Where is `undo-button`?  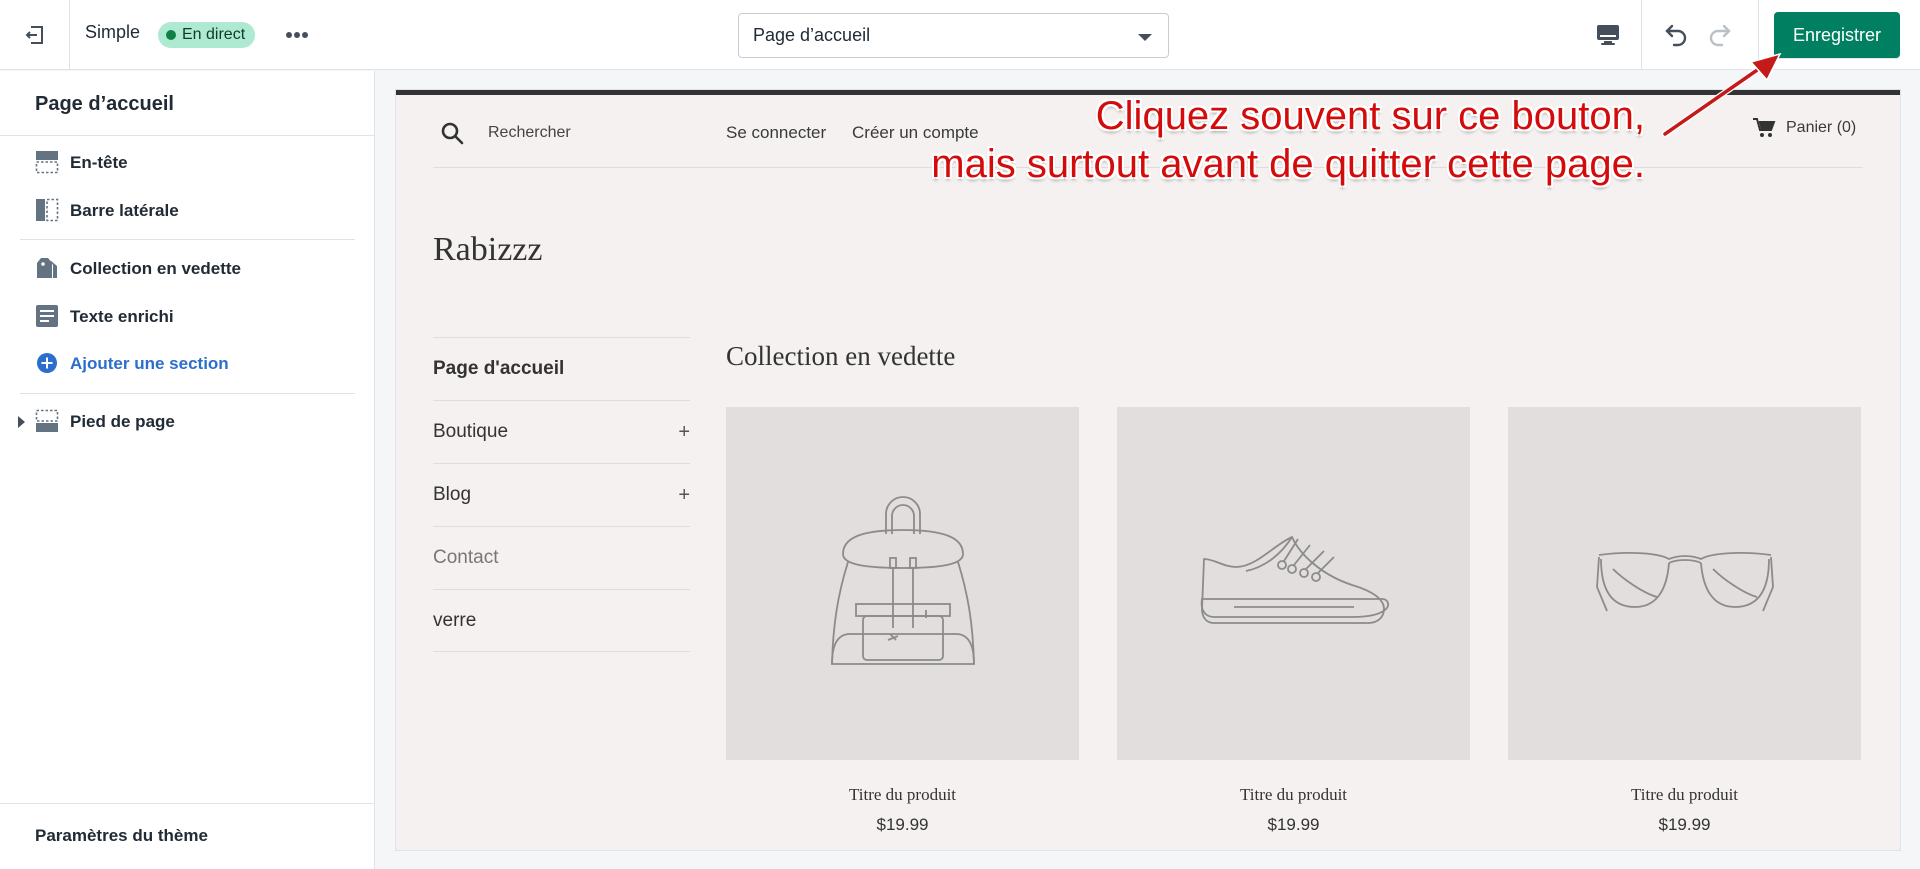
undo-button is located at coordinates (1675, 35).